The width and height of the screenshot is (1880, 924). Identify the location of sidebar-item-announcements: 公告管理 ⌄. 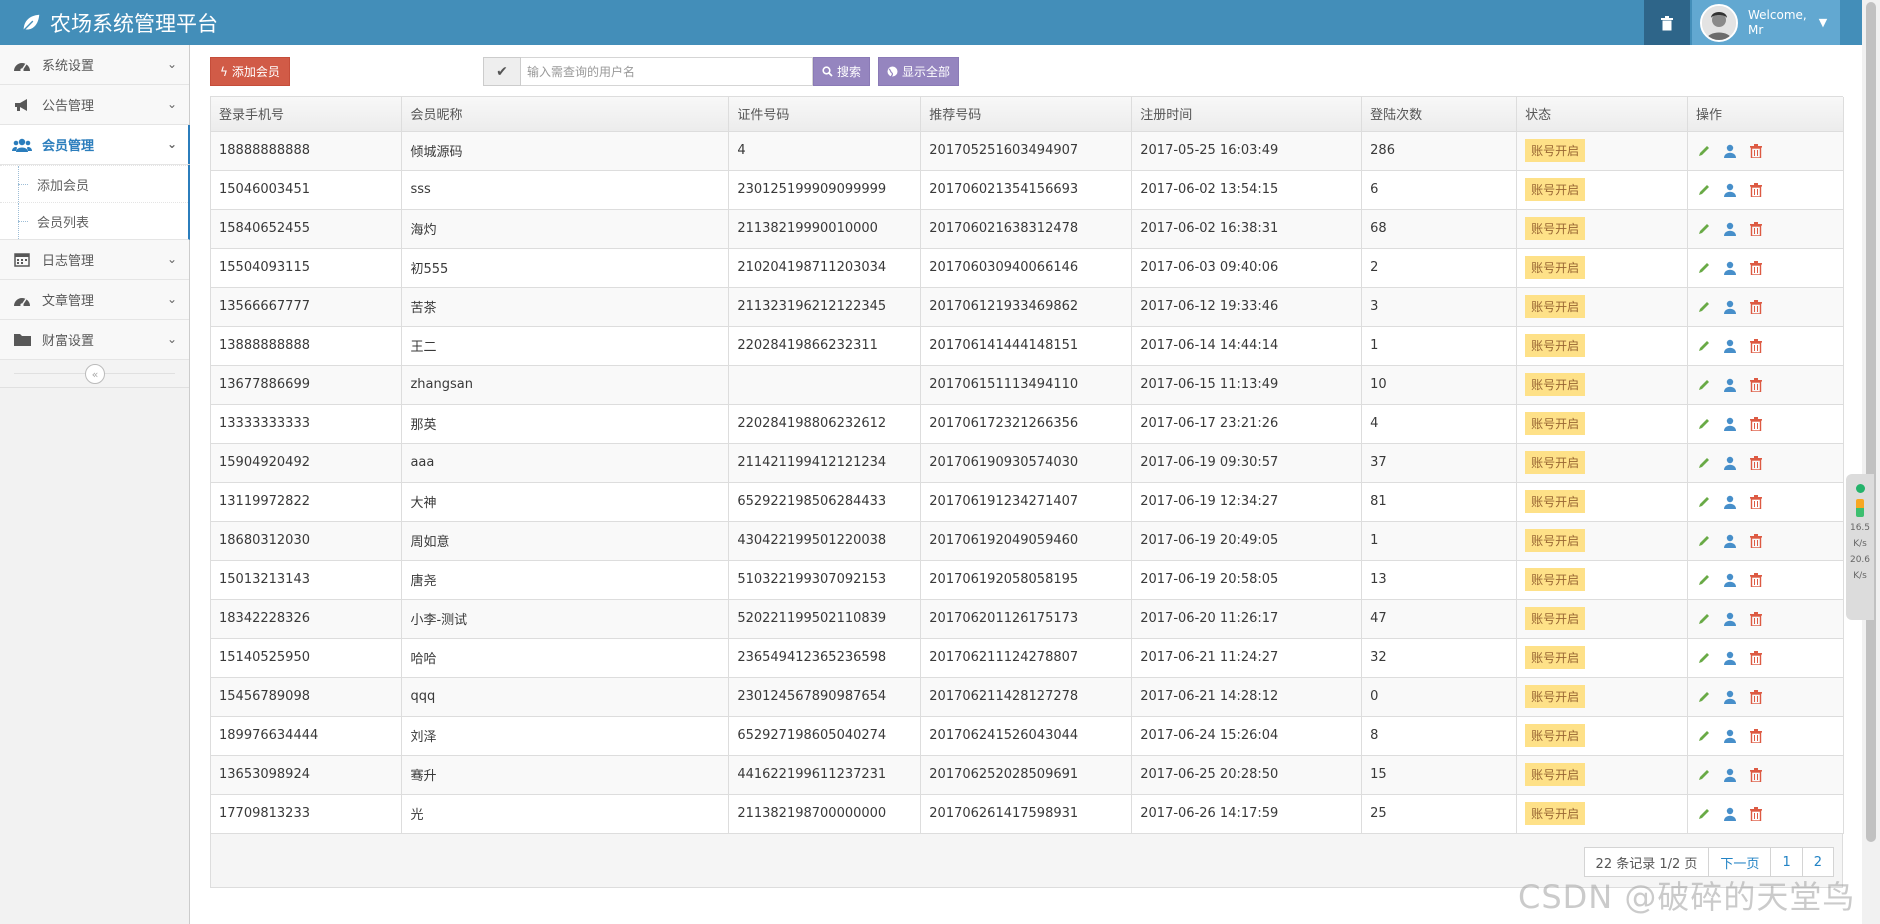
(94, 105).